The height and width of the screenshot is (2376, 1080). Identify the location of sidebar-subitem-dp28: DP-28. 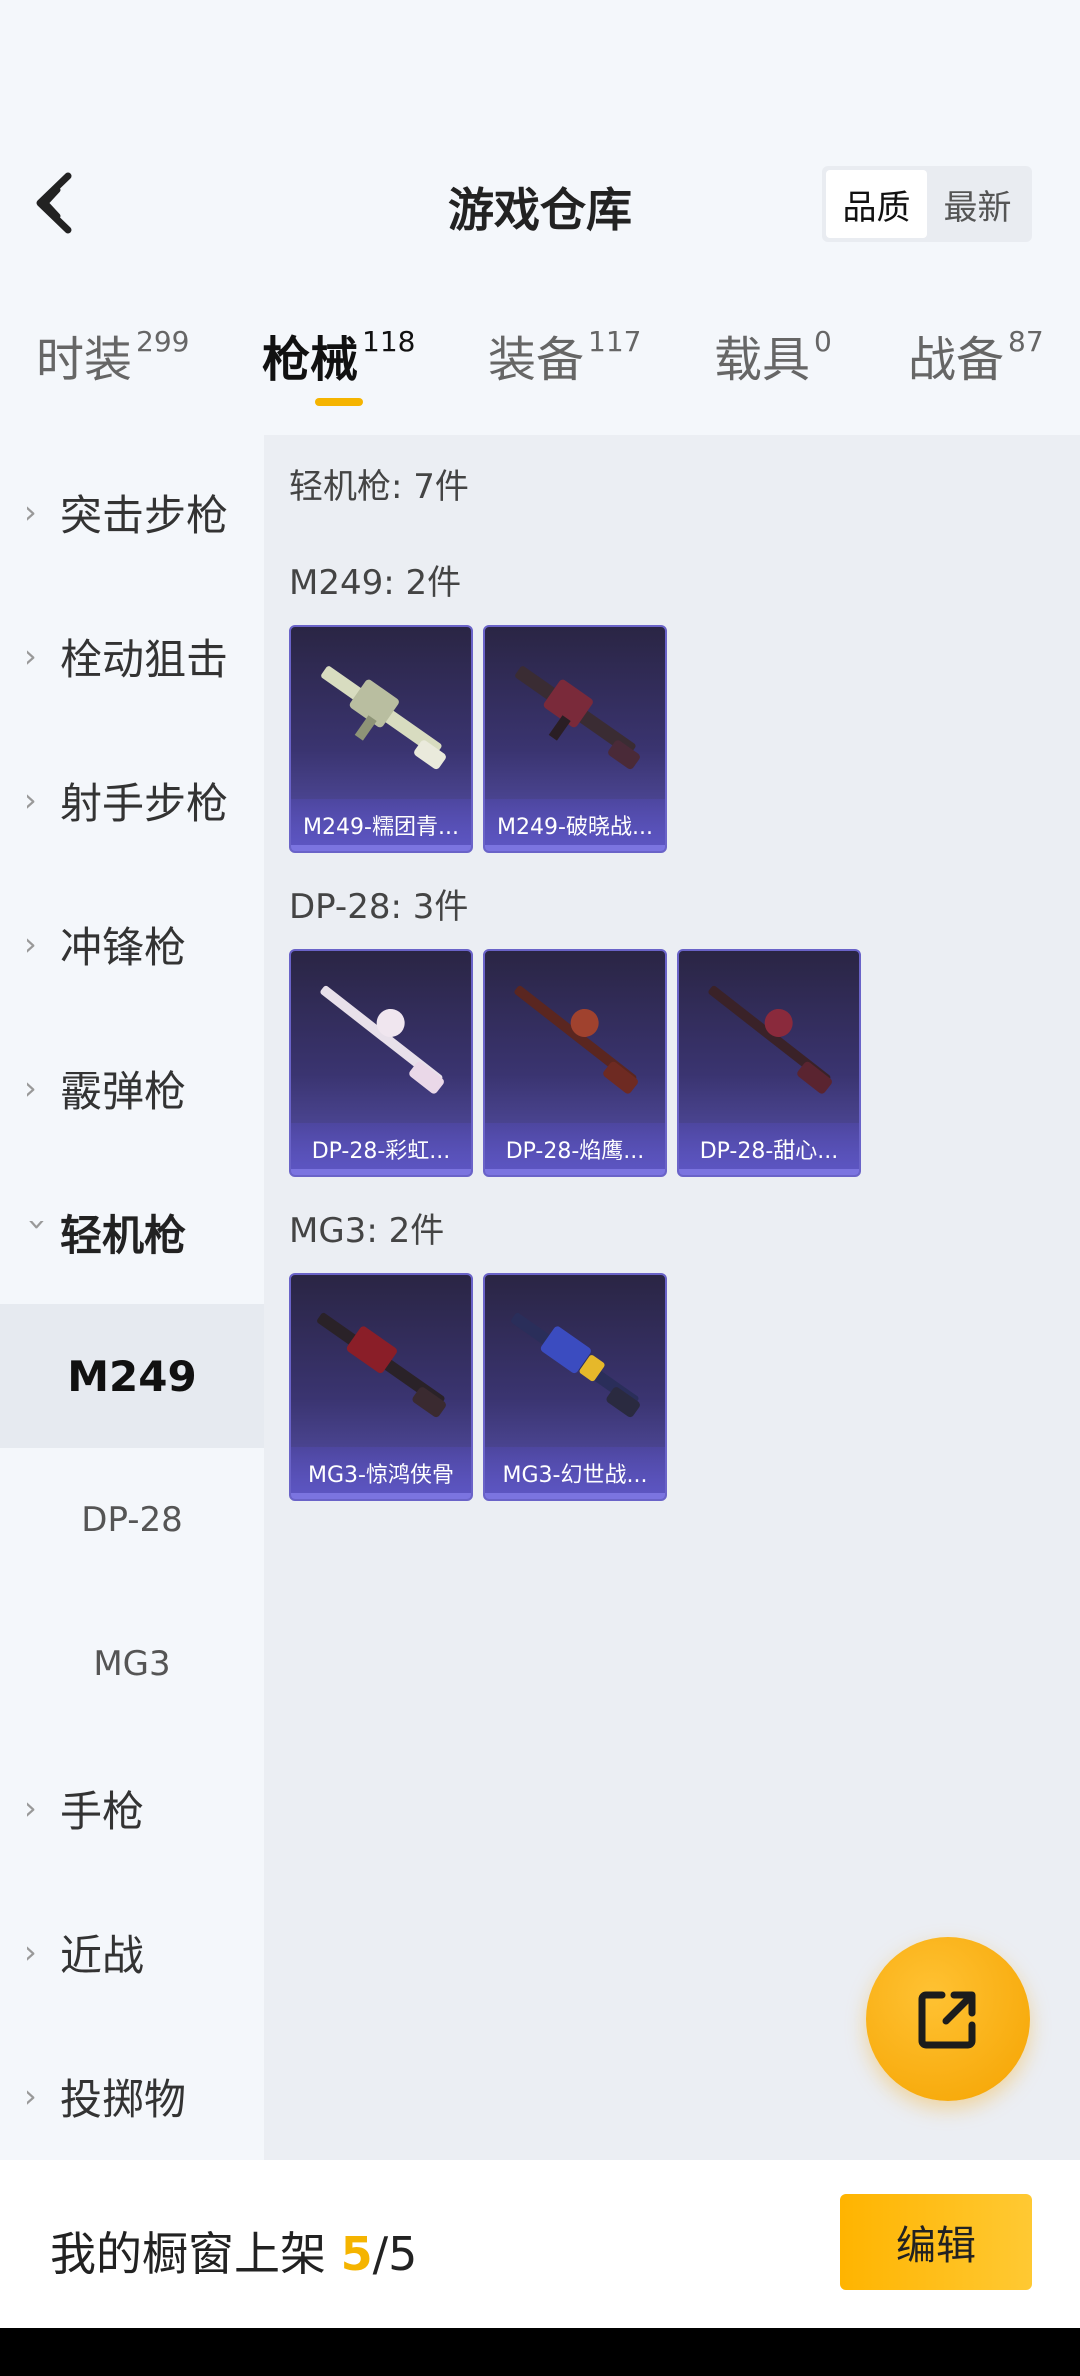
(132, 1520).